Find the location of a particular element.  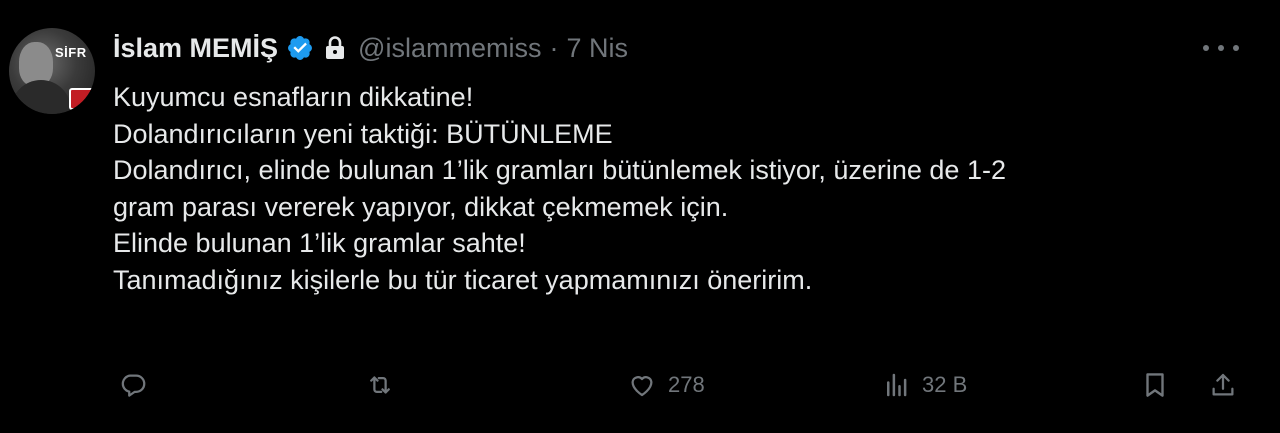

repost-icon is located at coordinates (380, 385).